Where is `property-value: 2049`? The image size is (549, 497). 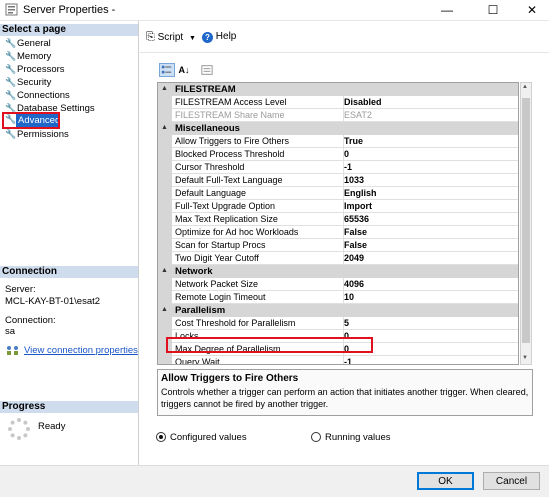
property-value: 2049 is located at coordinates (429, 258).